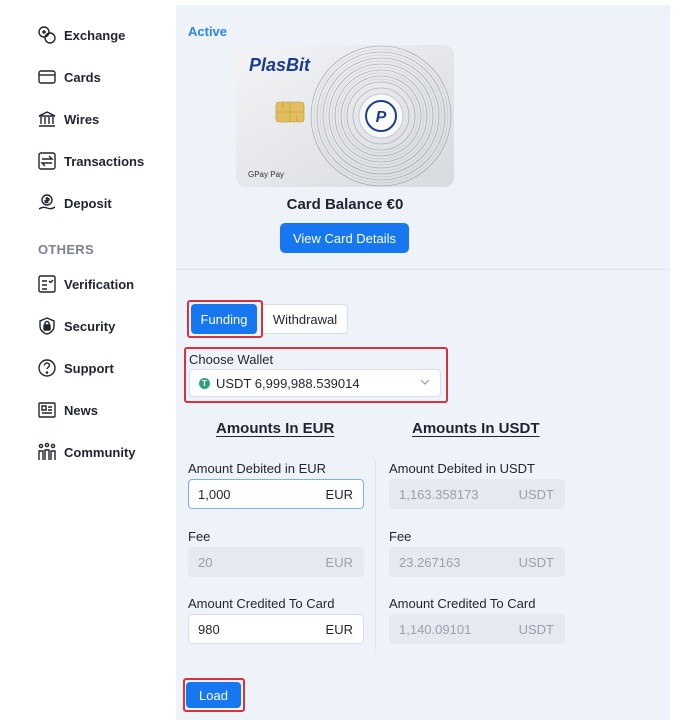  I want to click on sidebar-item-label: Exchange, so click(95, 35).